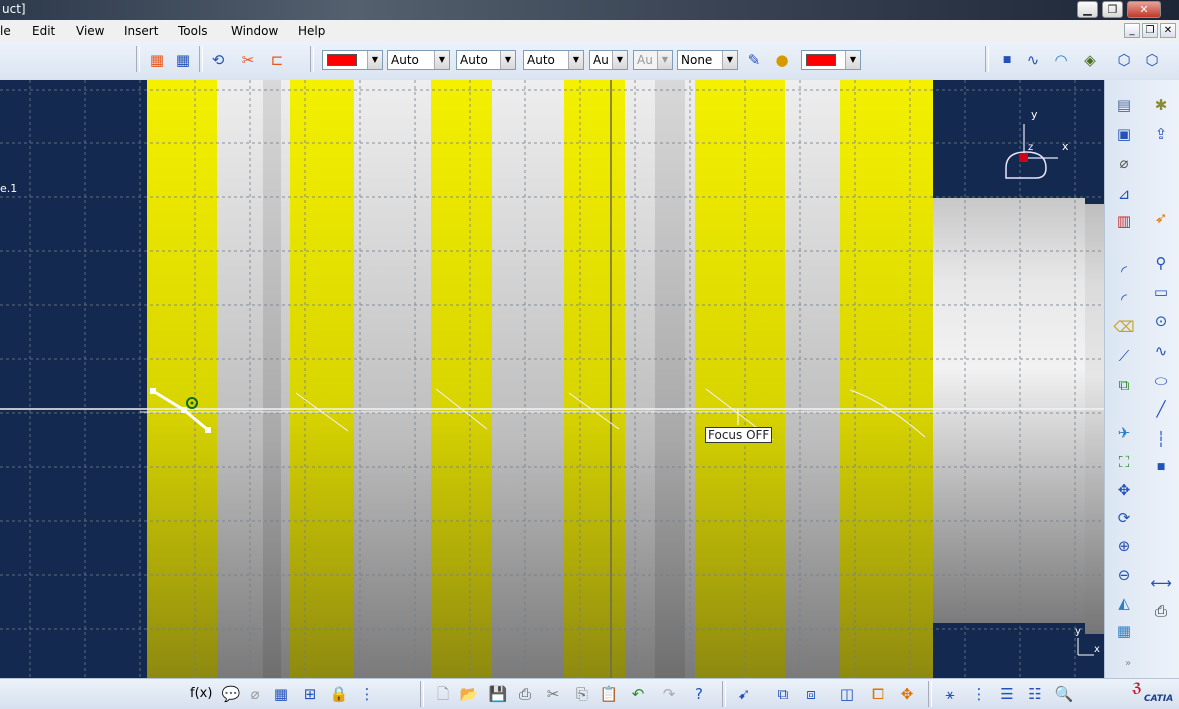 The height and width of the screenshot is (709, 1179). I want to click on open-file-icon: 📂, so click(469, 694).